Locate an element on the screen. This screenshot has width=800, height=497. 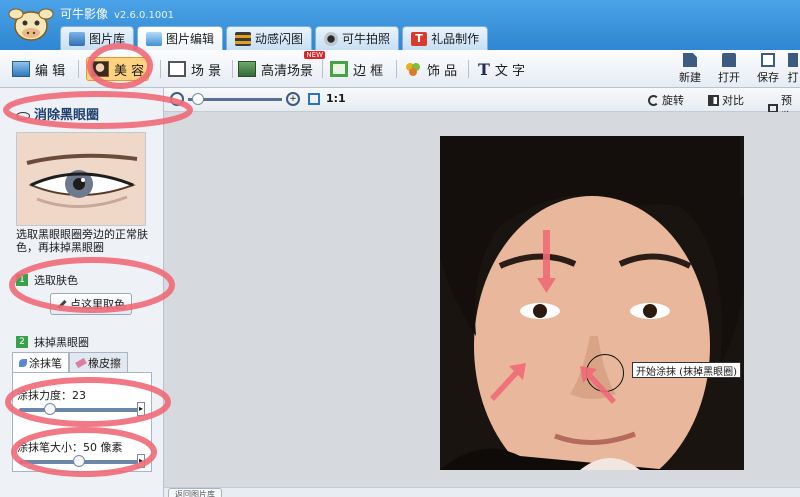
step-1: 1 选取肤色 is located at coordinates (47, 280).